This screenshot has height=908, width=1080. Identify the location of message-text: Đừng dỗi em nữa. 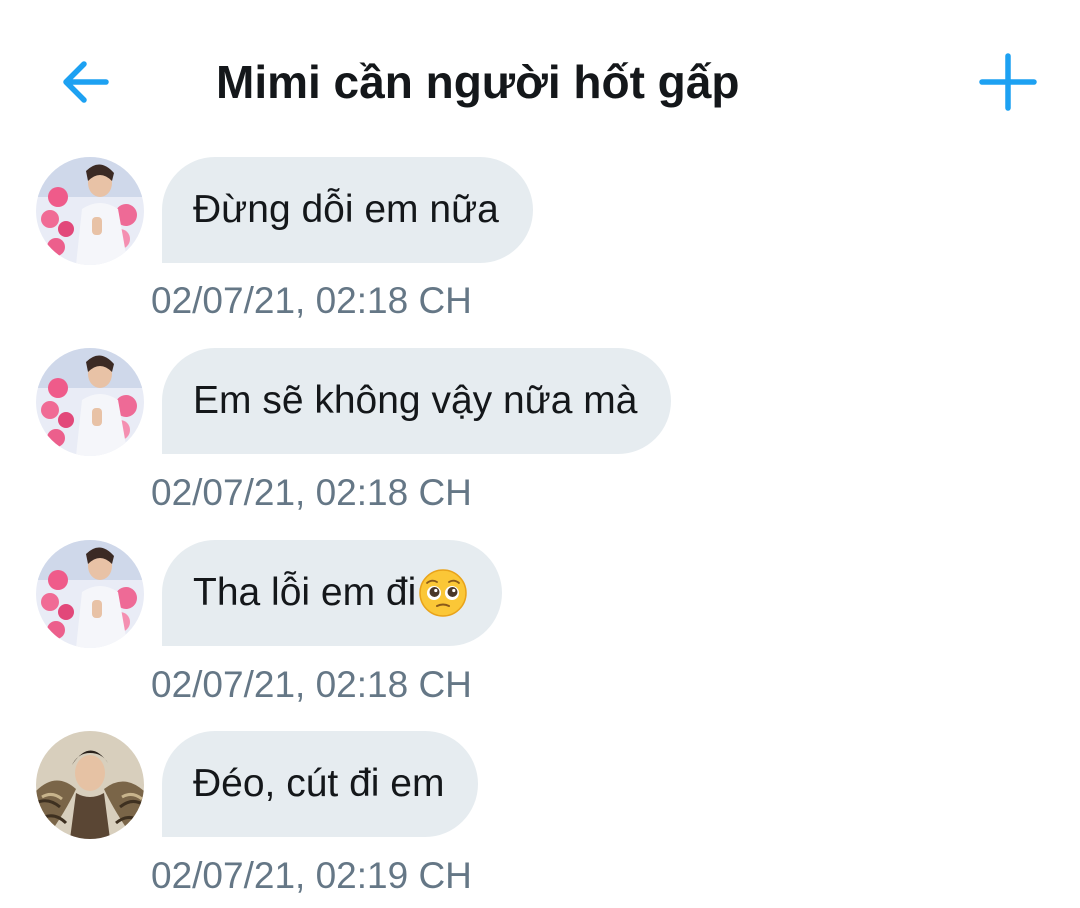
(346, 209).